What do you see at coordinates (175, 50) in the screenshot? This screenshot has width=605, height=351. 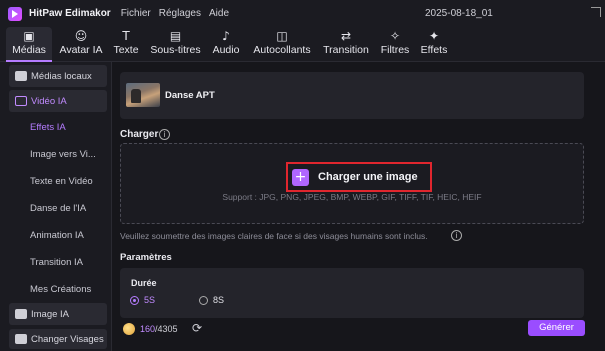 I see `tab-subtitles-label: Sous-titres` at bounding box center [175, 50].